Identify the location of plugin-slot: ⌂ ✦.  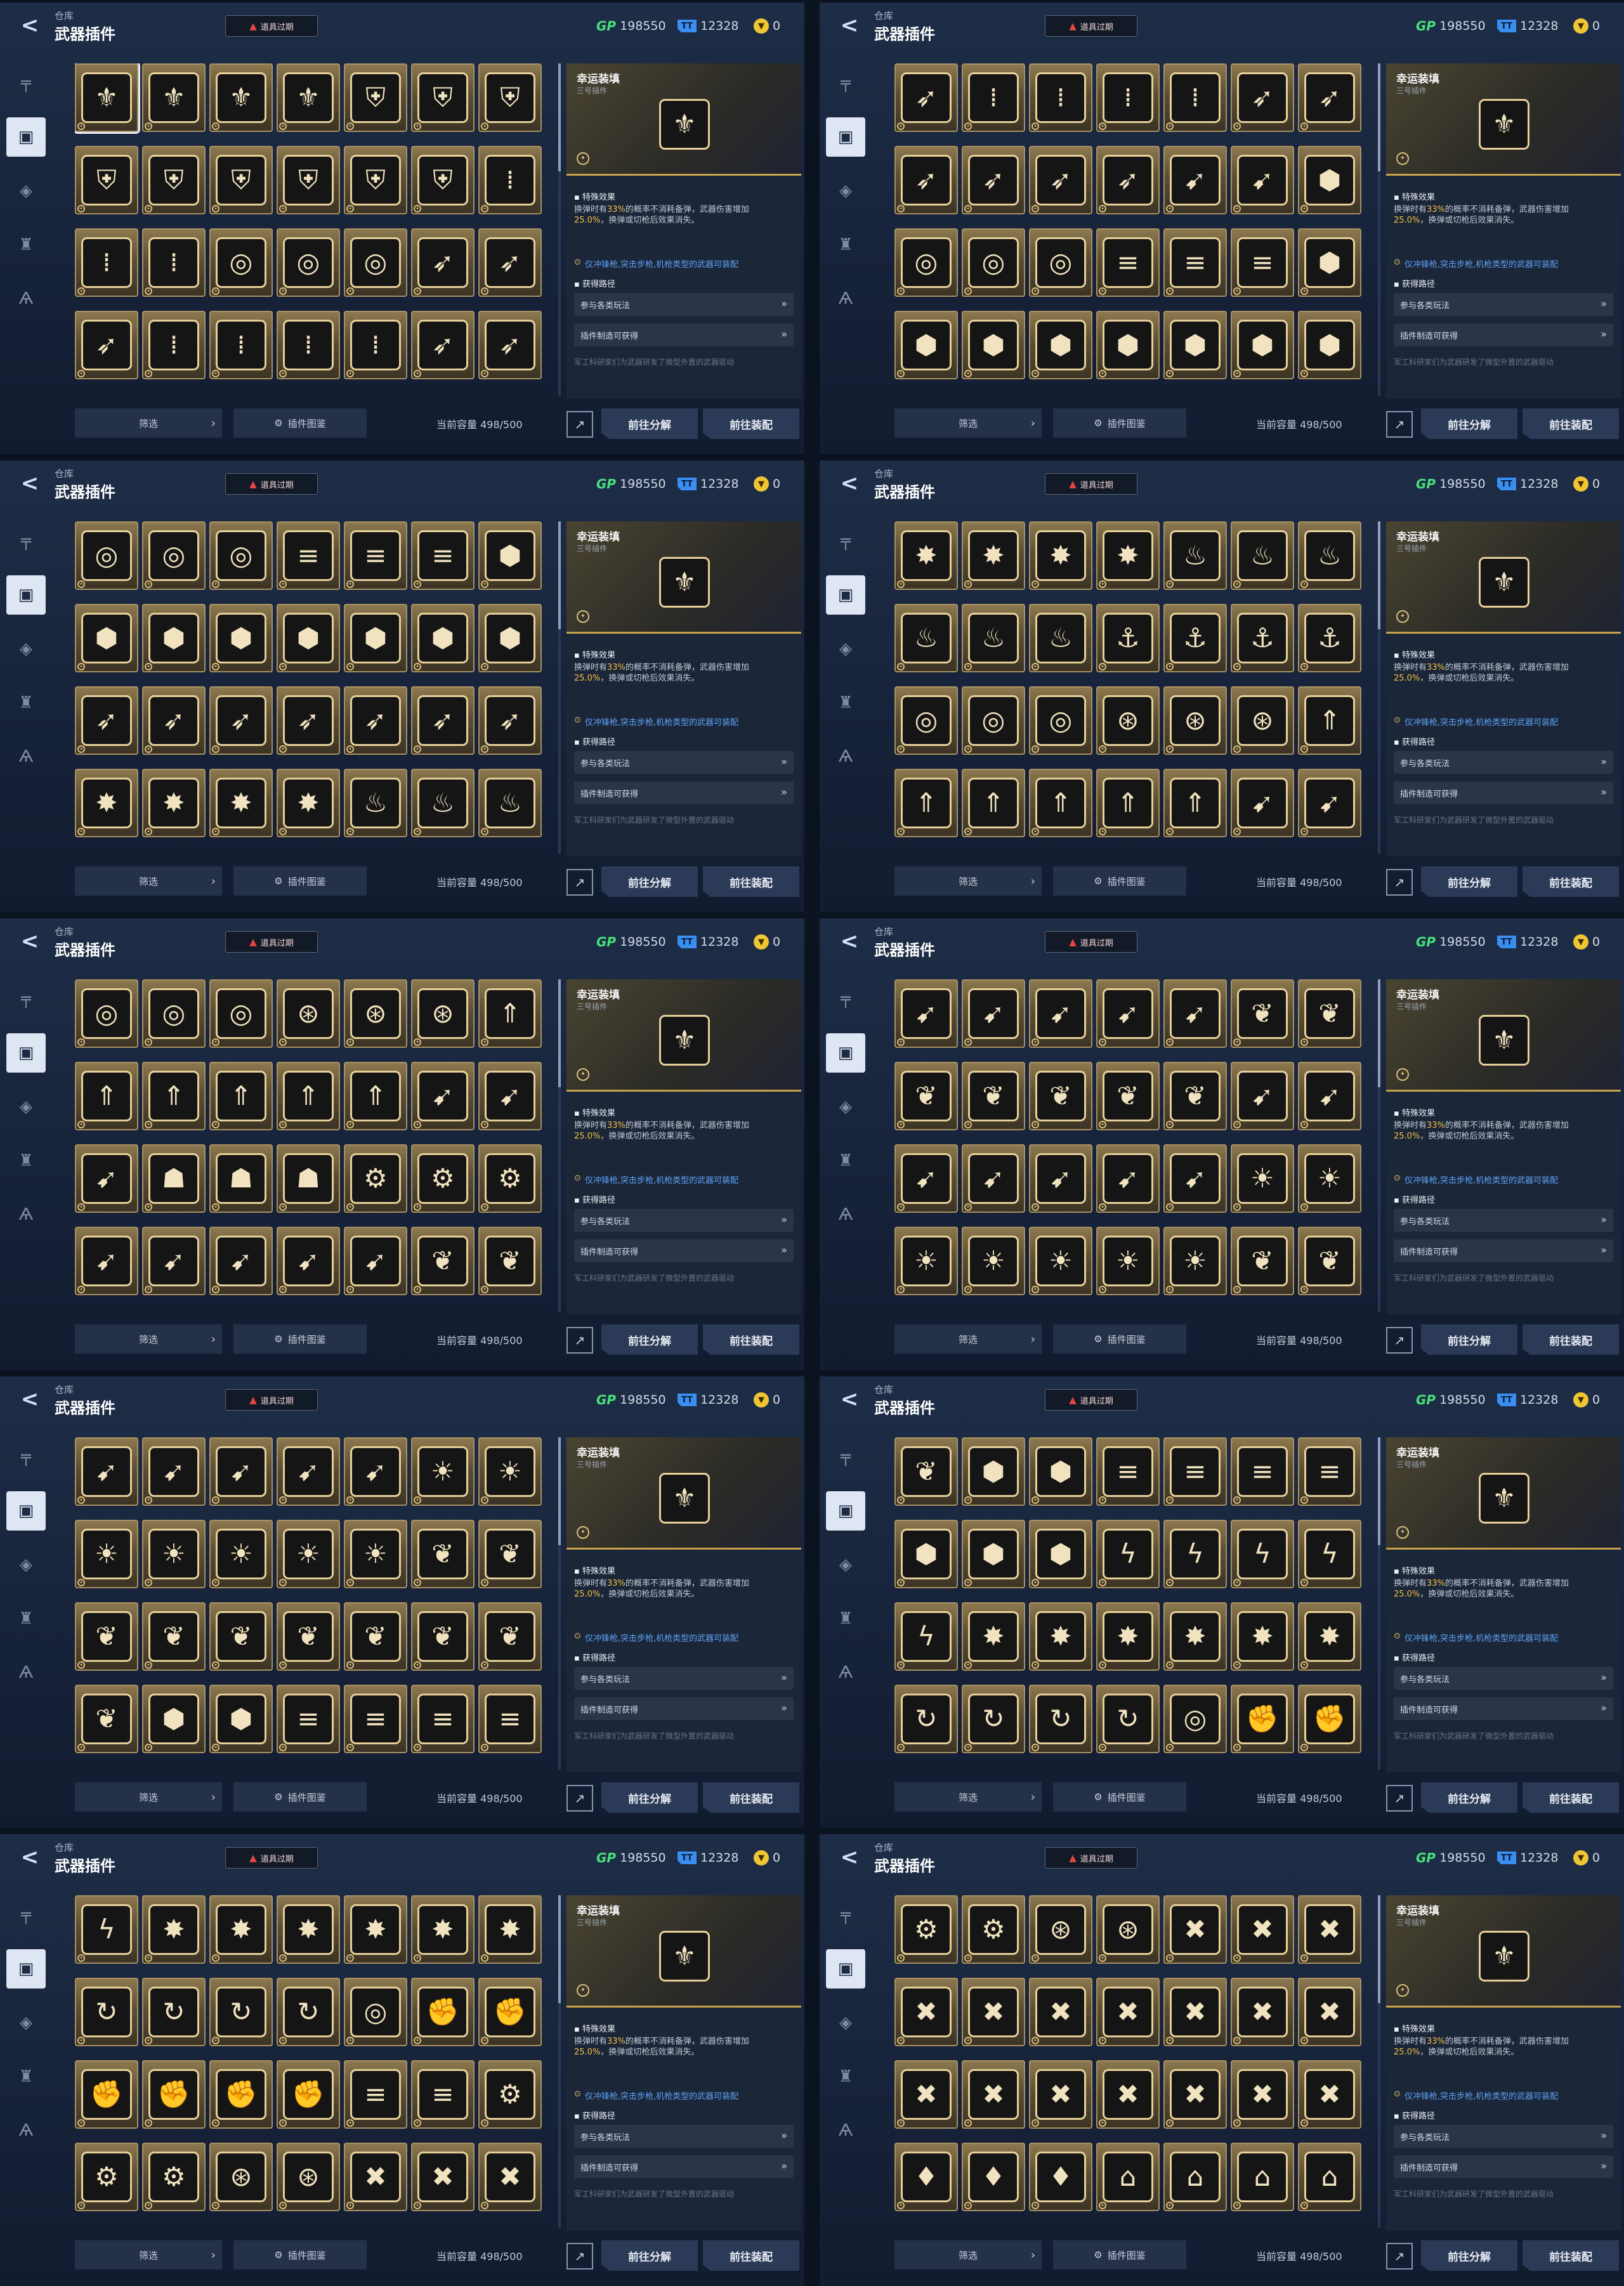
(1195, 2177).